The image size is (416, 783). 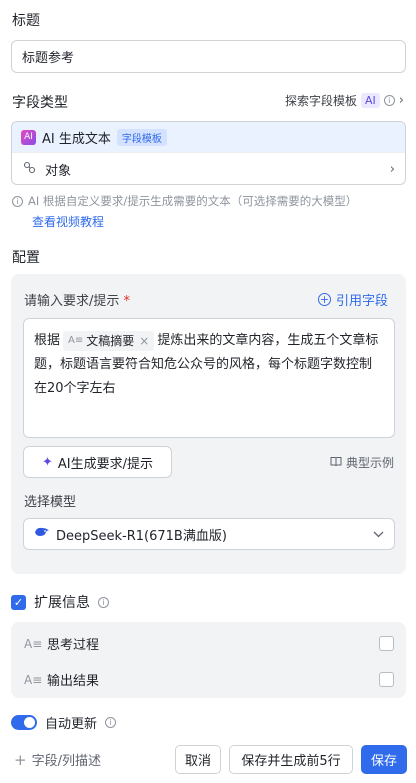 What do you see at coordinates (47, 462) in the screenshot?
I see `magic-wand-icon: ✦` at bounding box center [47, 462].